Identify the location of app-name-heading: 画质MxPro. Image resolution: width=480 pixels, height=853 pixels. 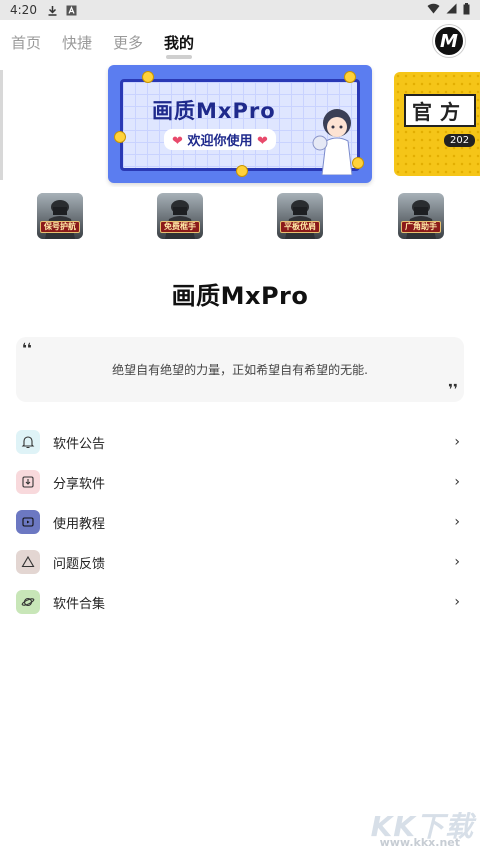
(240, 296).